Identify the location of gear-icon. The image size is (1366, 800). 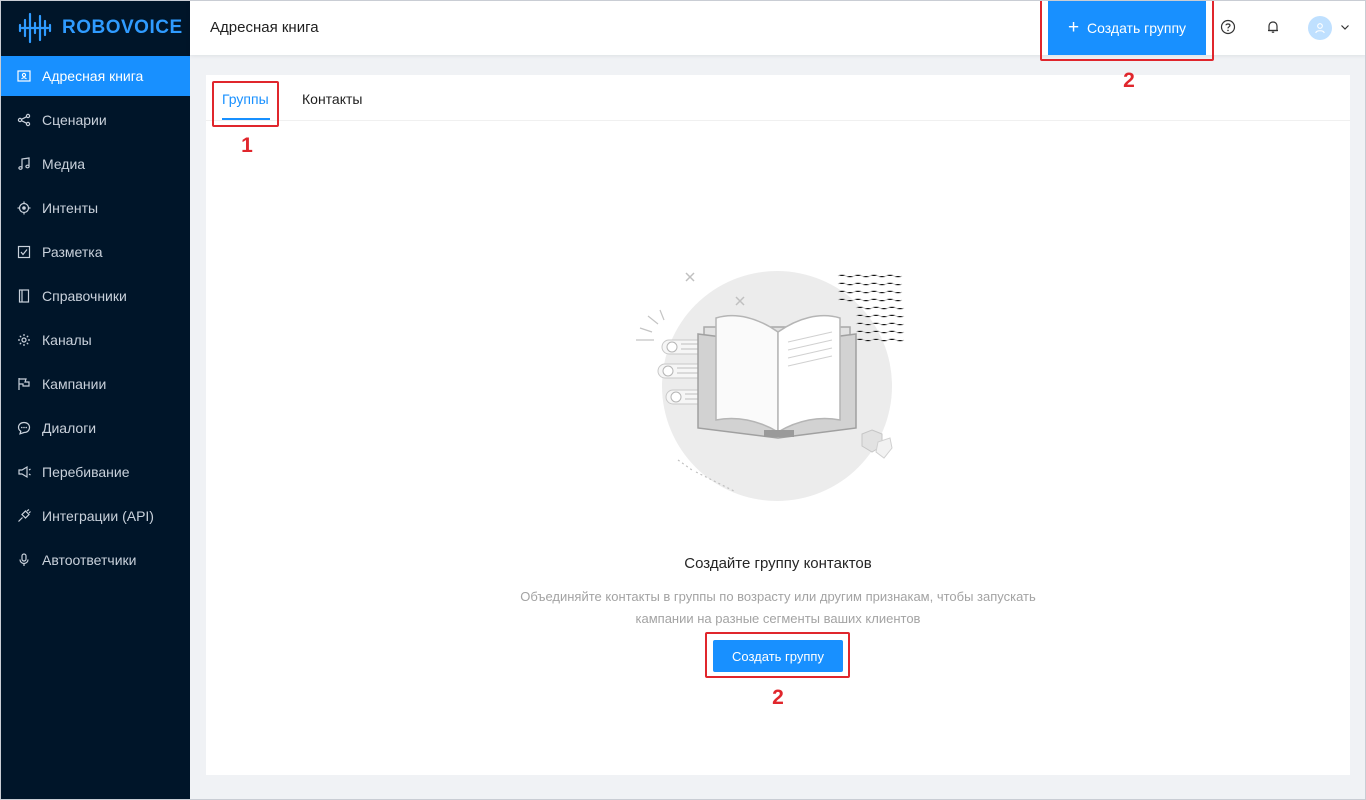
(24, 340).